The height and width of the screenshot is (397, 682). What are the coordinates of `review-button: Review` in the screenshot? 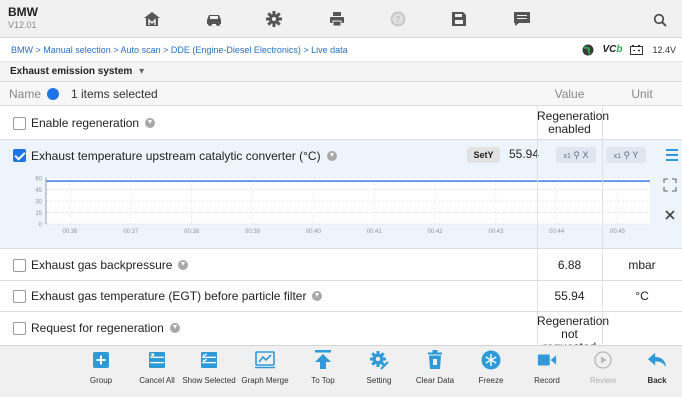 It's located at (603, 367).